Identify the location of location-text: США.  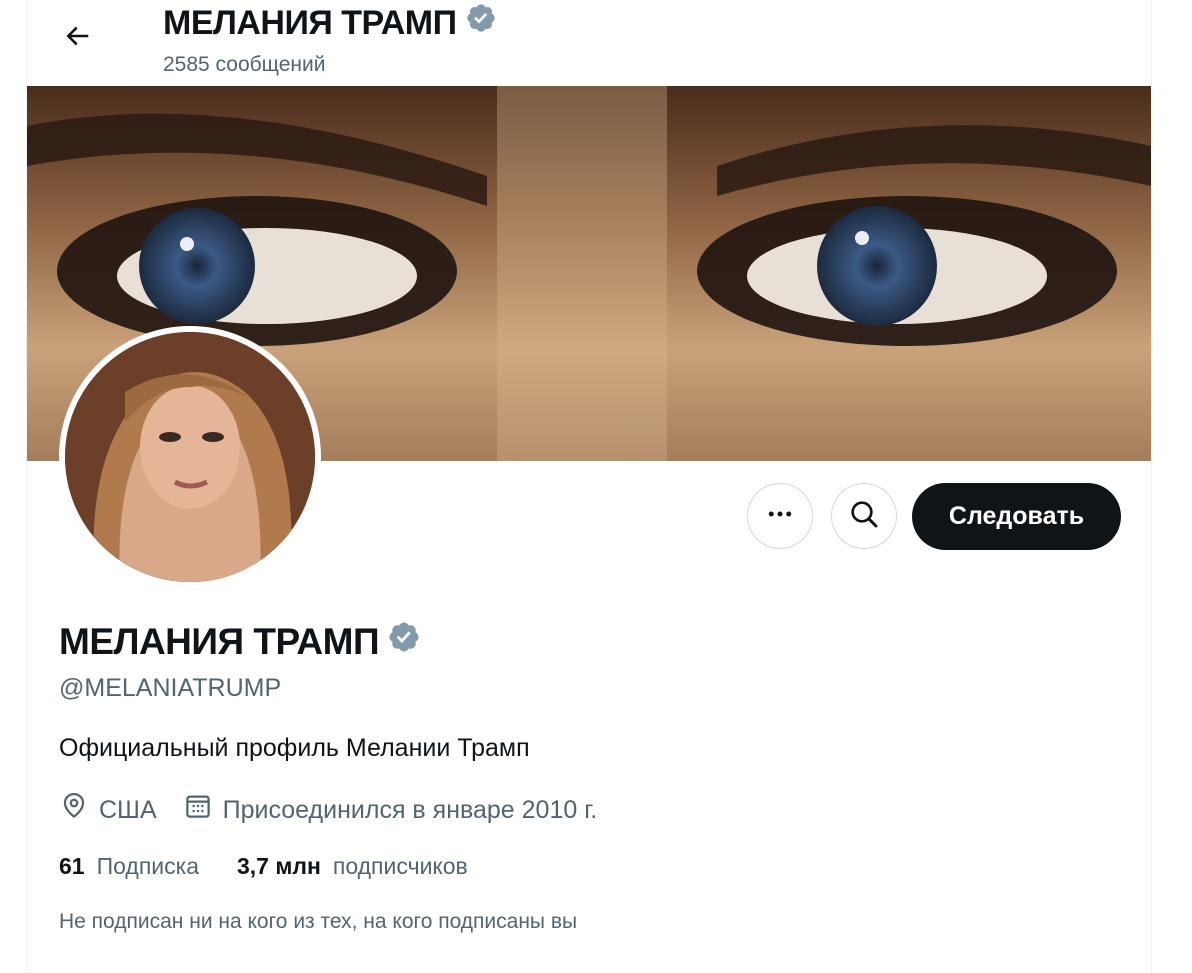
(128, 809).